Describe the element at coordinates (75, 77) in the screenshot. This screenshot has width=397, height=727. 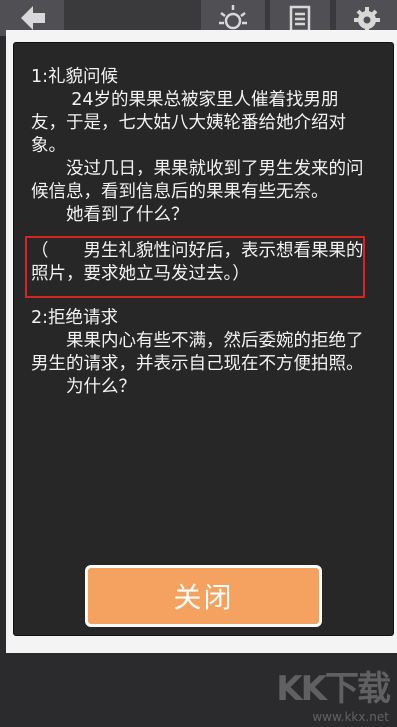
I see `section1-title: 1:礼貌问候` at that location.